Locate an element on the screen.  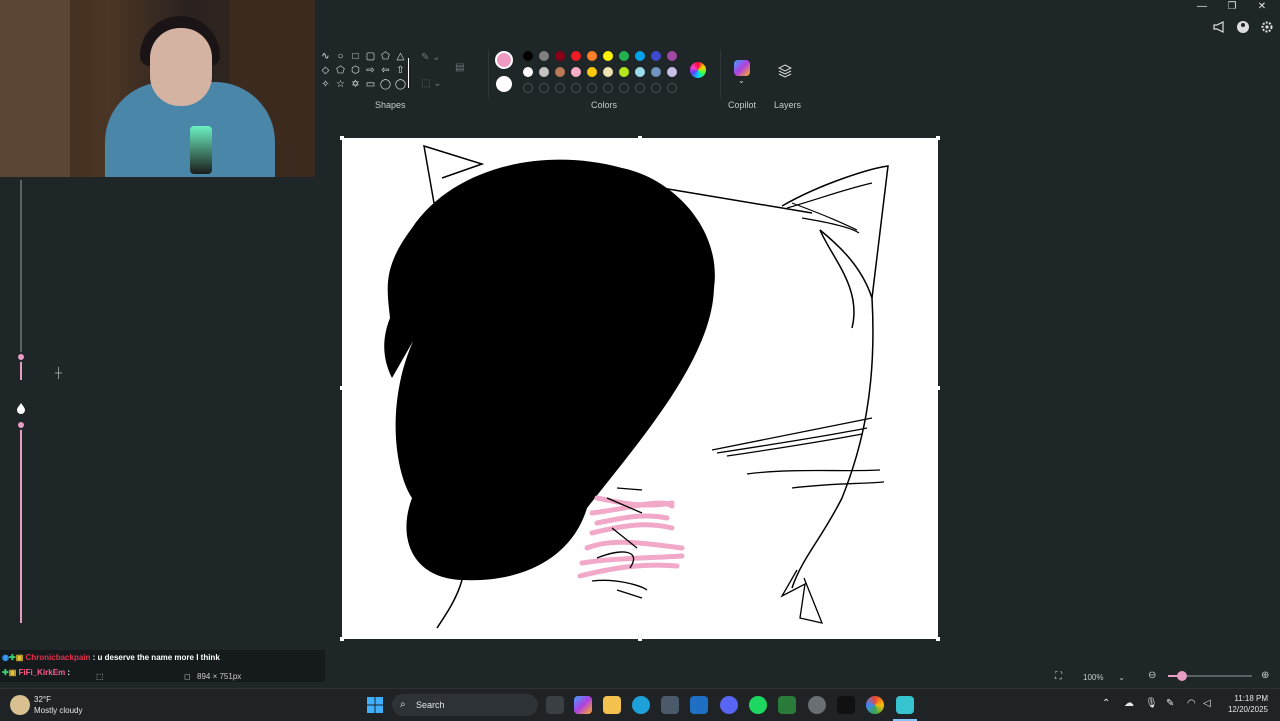
onedrive-icon: ☁ is located at coordinates (1129, 703).